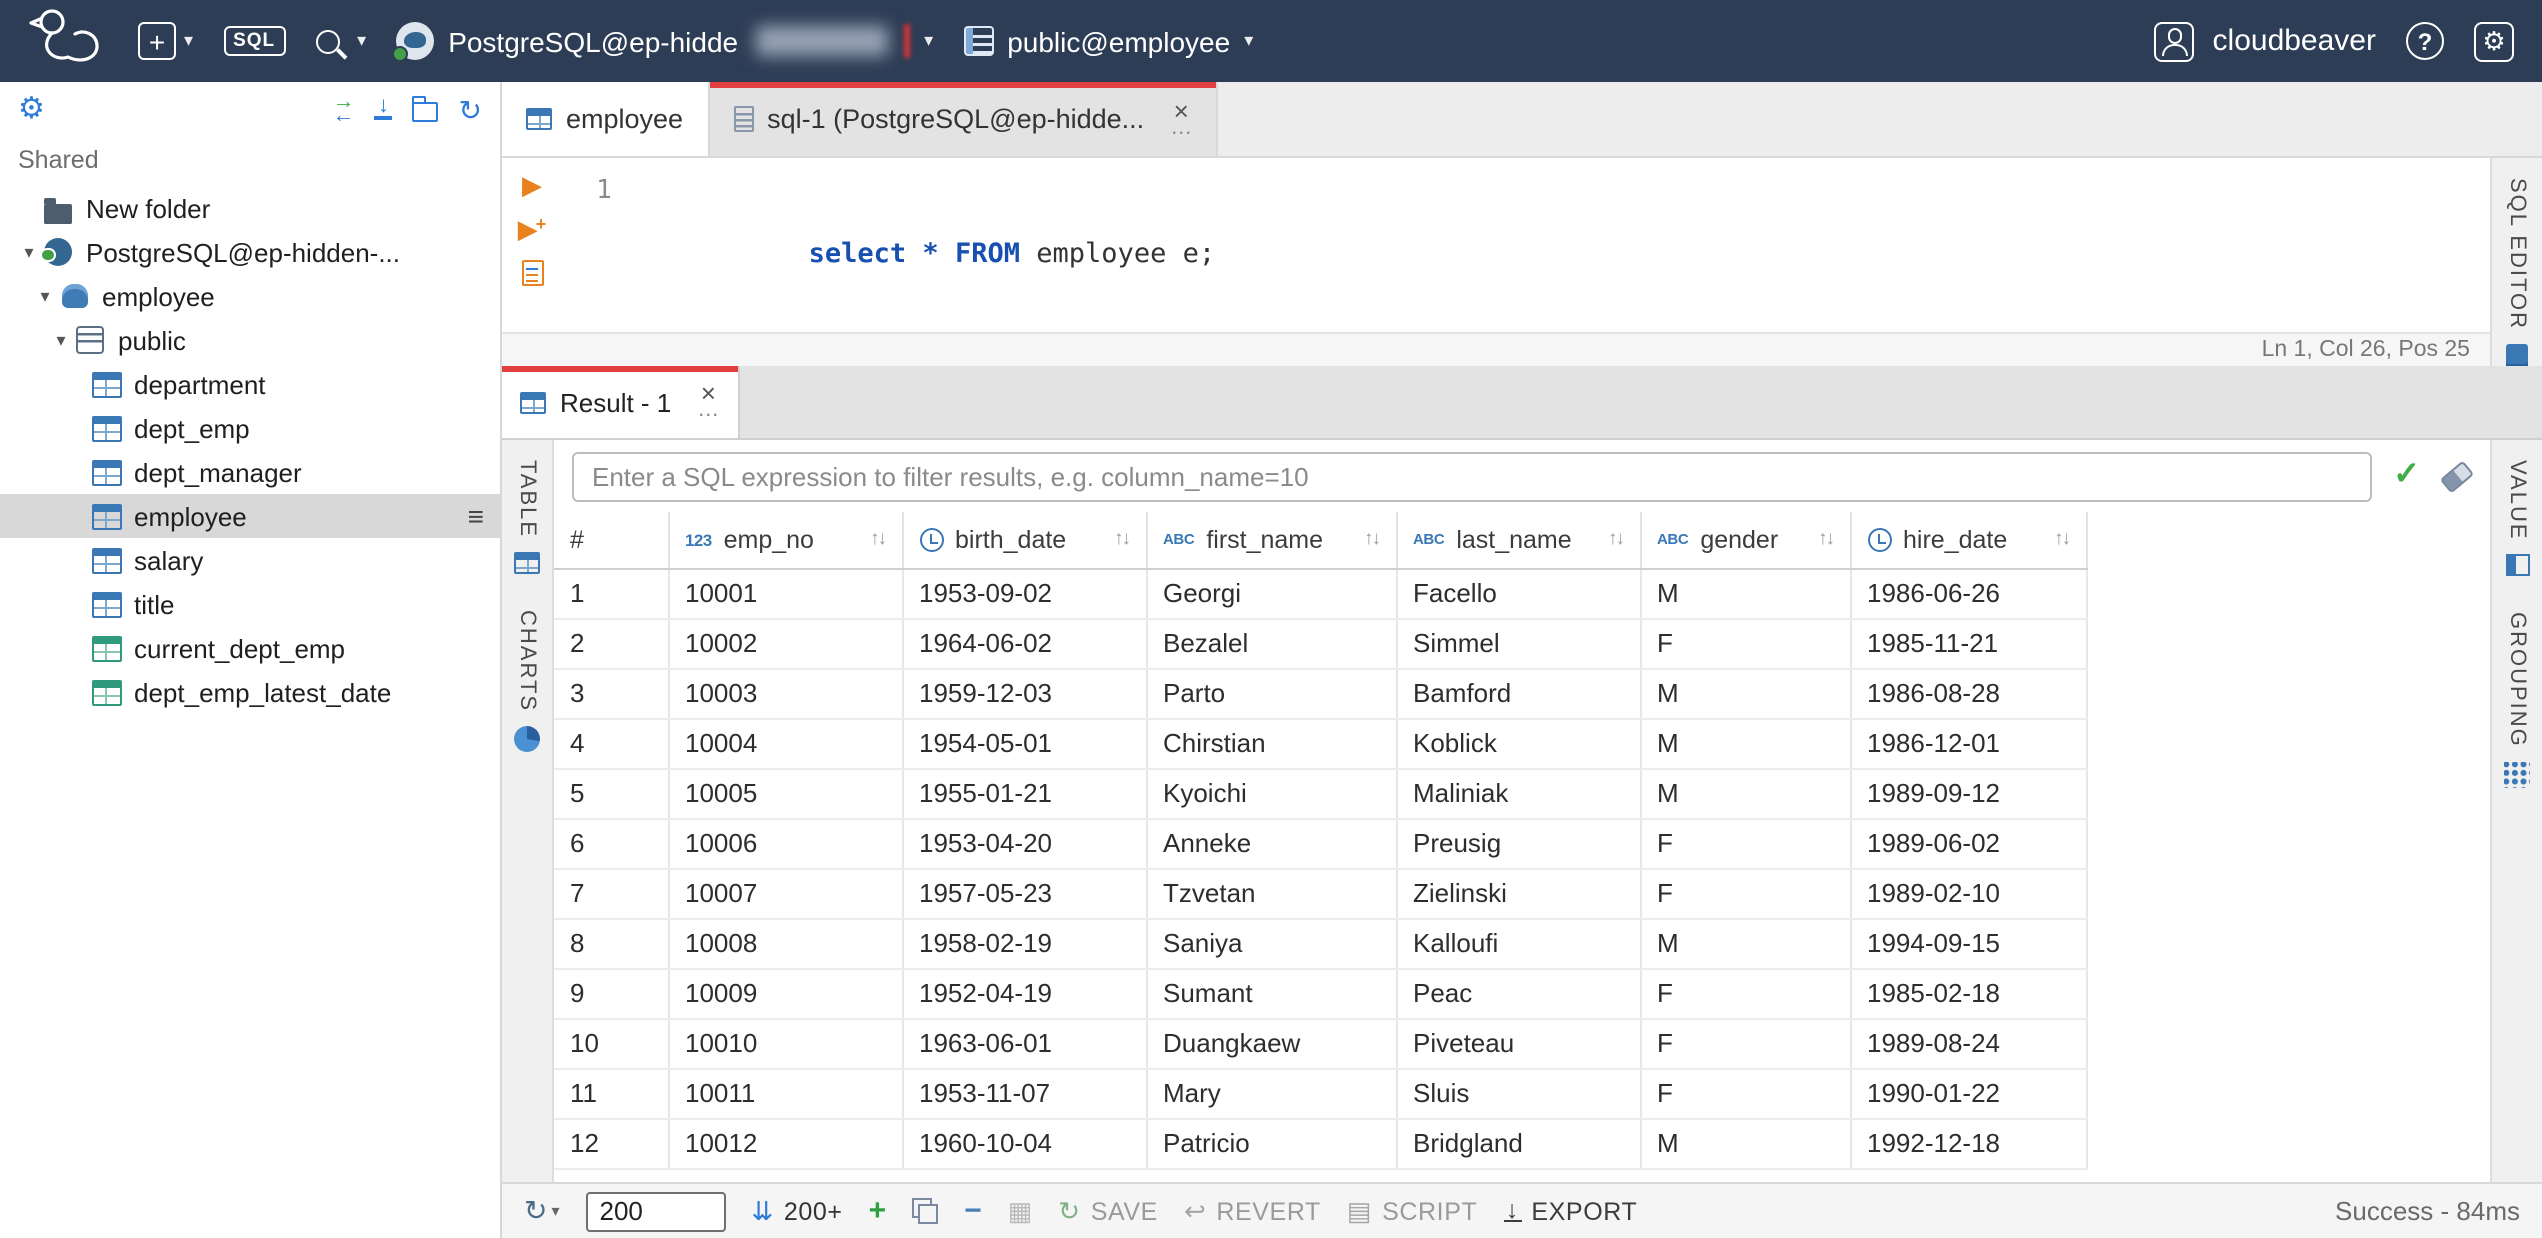 The height and width of the screenshot is (1238, 2542). Describe the element at coordinates (611, 1143) in the screenshot. I see `row-number-cell: 12` at that location.